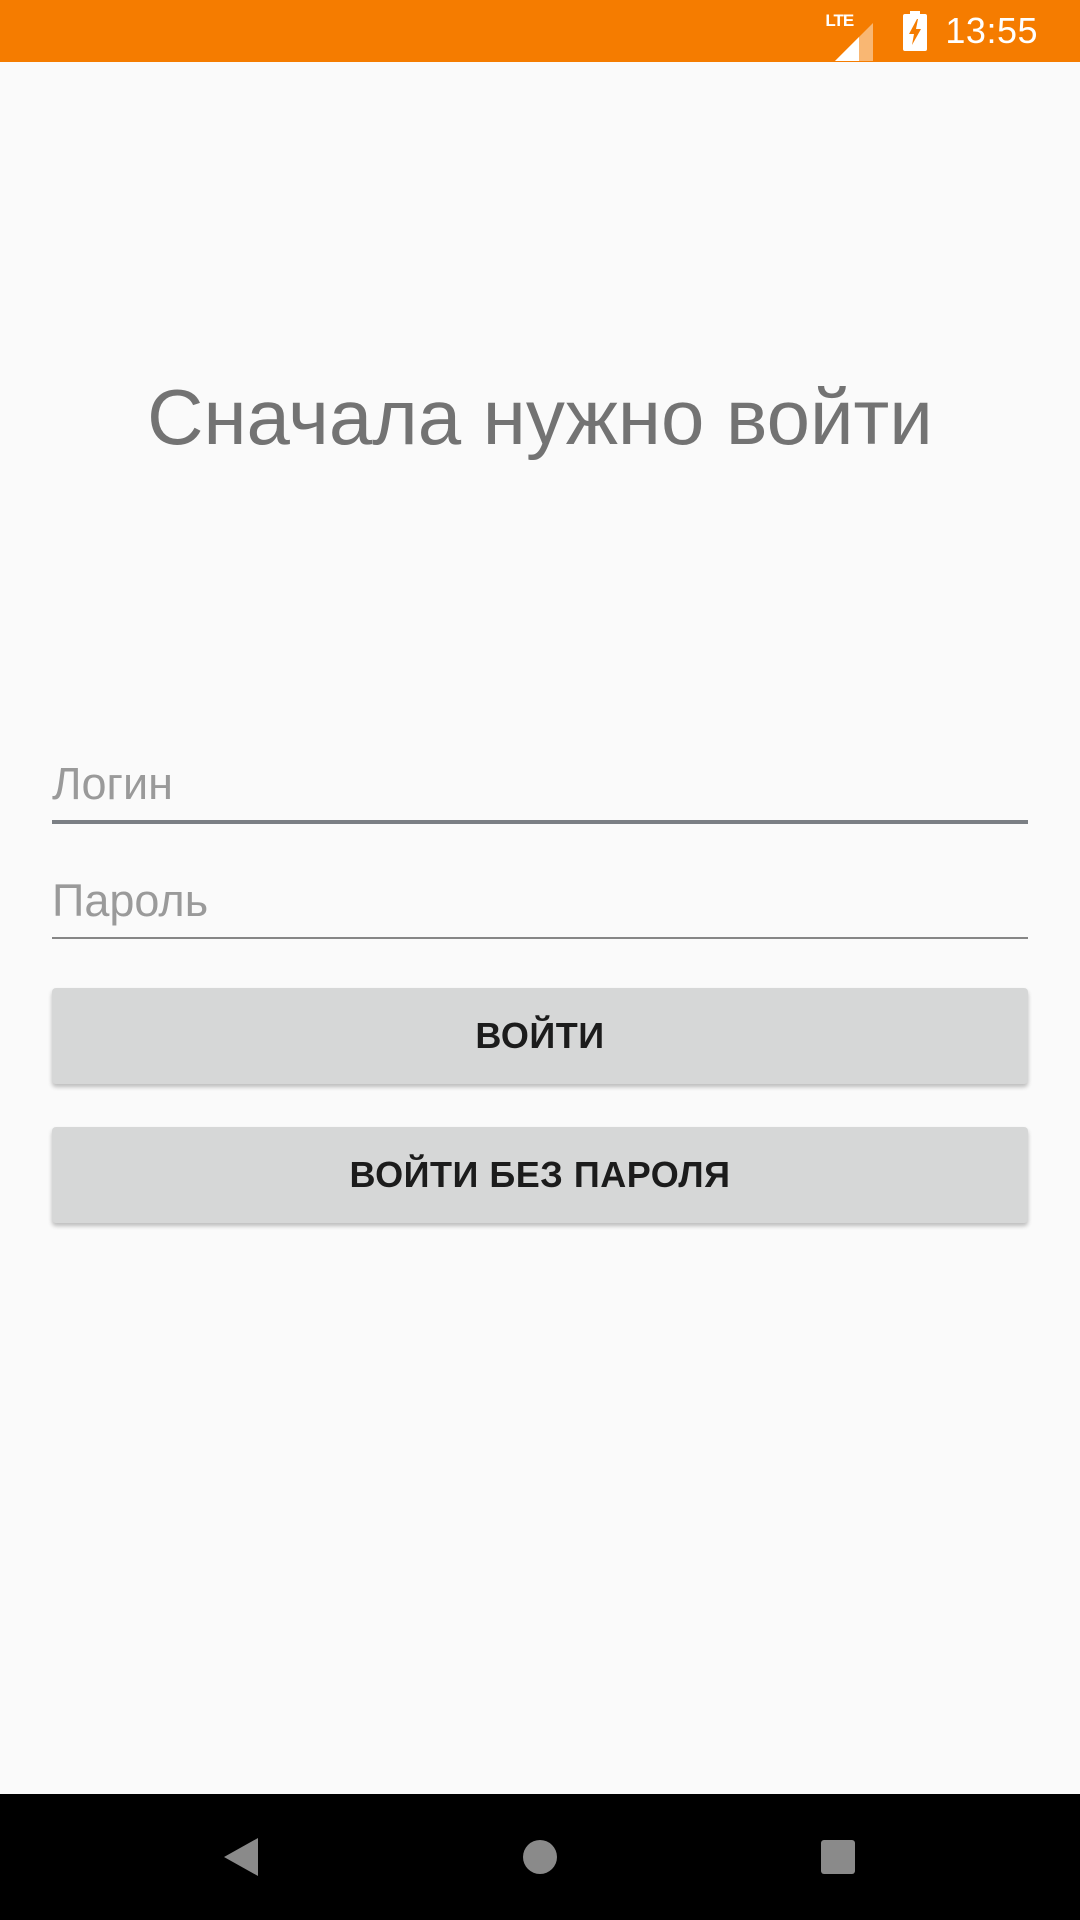 This screenshot has height=1920, width=1080. What do you see at coordinates (854, 42) in the screenshot?
I see `signal-strength-icon` at bounding box center [854, 42].